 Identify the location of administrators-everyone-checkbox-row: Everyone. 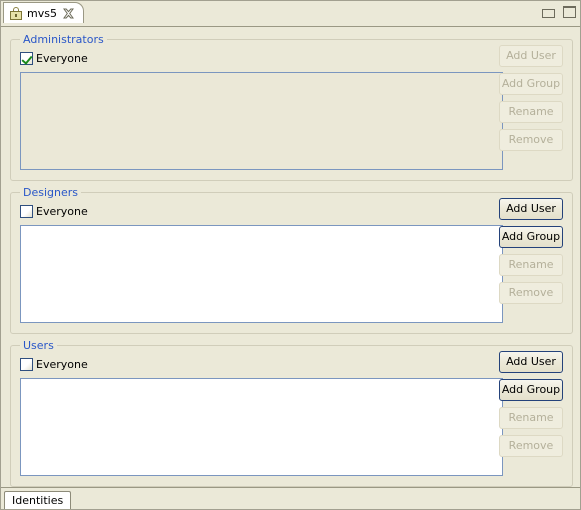
(54, 58).